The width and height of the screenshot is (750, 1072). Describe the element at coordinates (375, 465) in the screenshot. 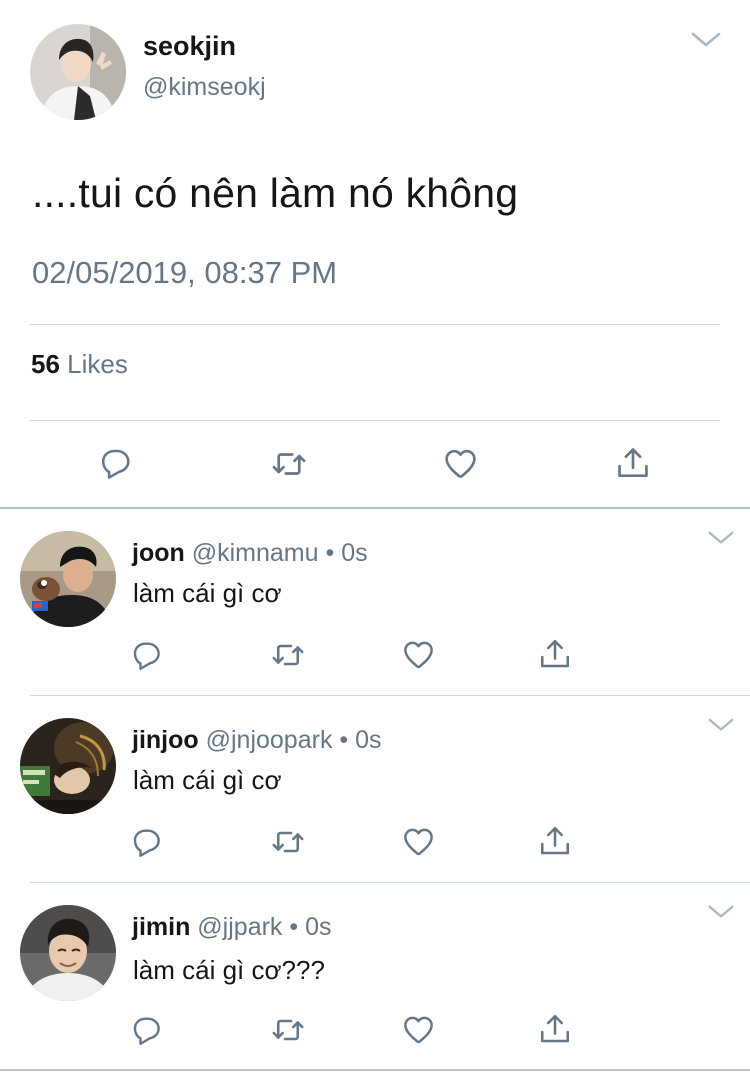

I see `tweet-actions` at that location.